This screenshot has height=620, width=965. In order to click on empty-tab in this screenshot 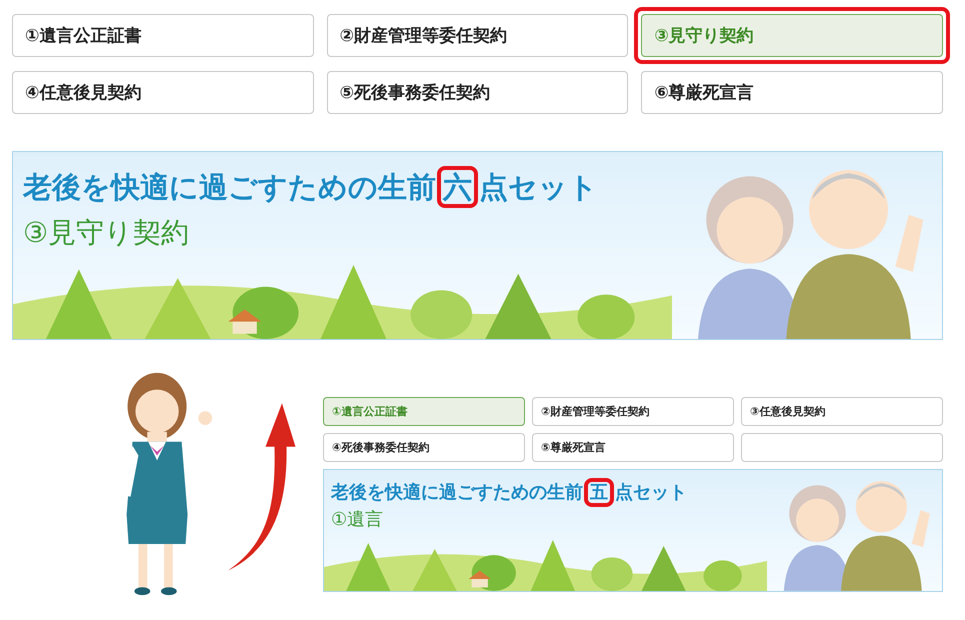, I will do `click(842, 447)`.